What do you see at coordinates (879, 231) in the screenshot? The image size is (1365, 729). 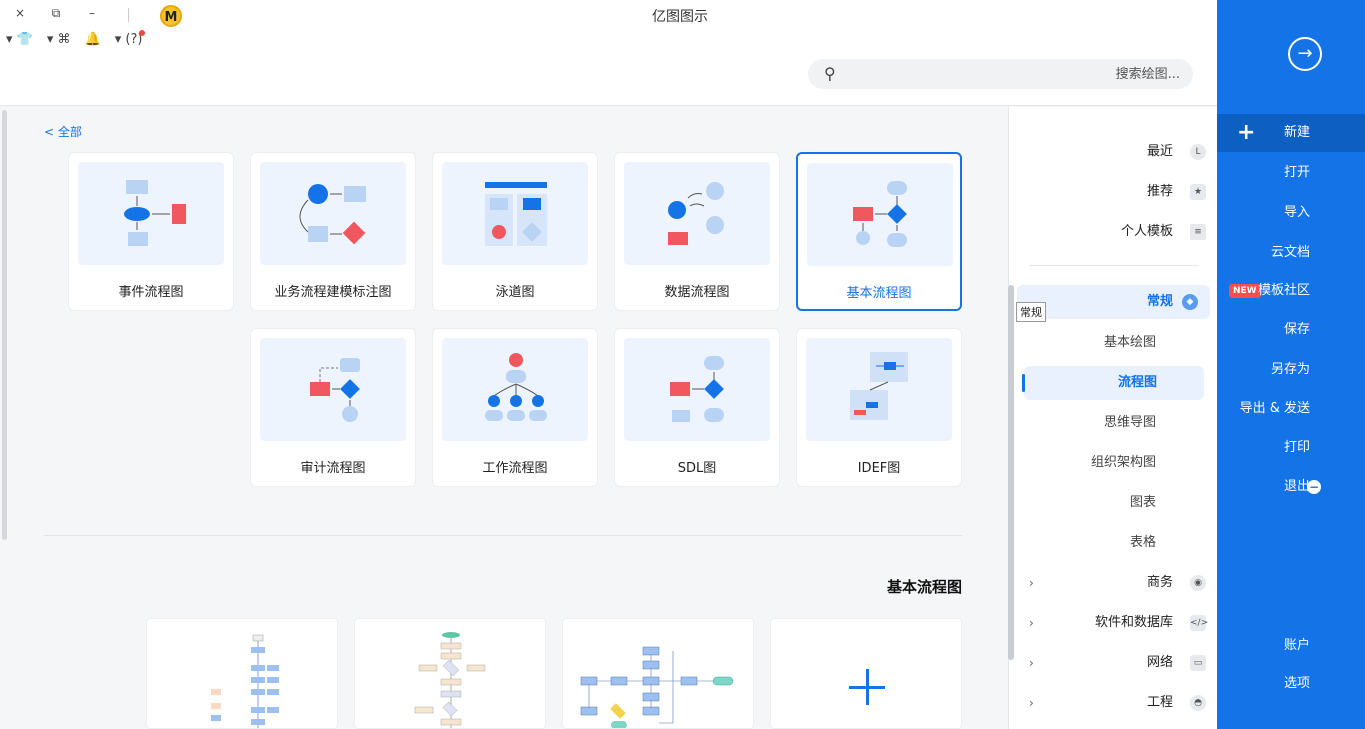 I see `template-card-basic-flow: 基本流程图` at bounding box center [879, 231].